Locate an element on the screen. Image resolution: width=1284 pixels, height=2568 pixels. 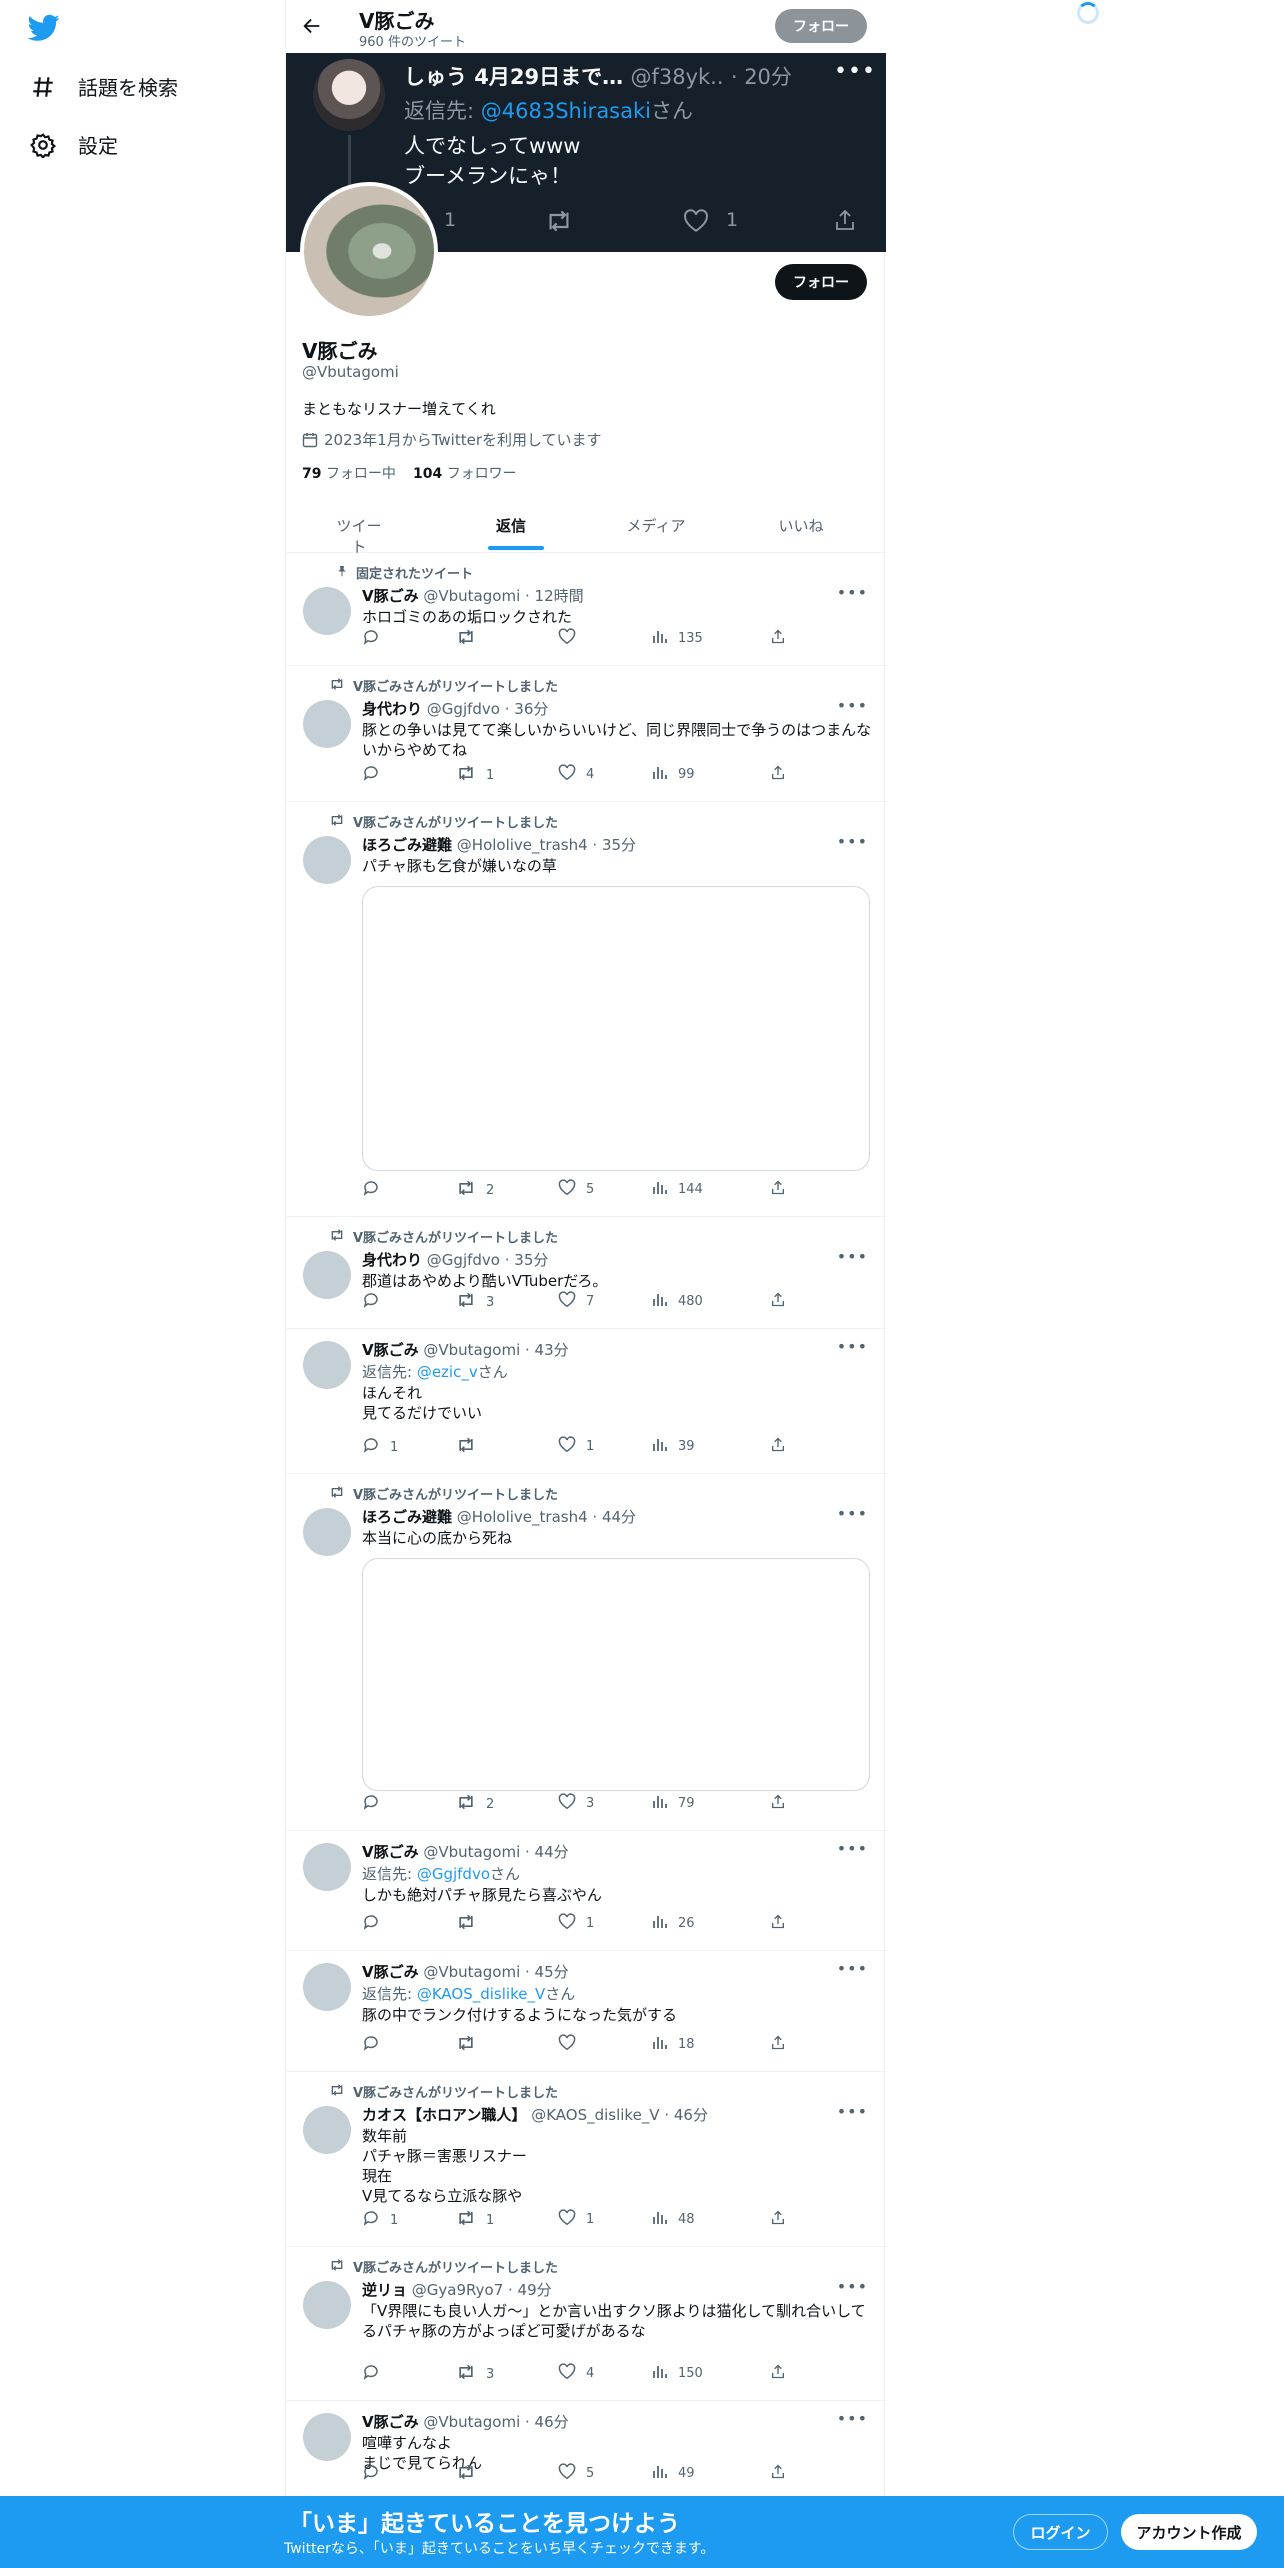
login-button: ログイン is located at coordinates (1060, 2532).